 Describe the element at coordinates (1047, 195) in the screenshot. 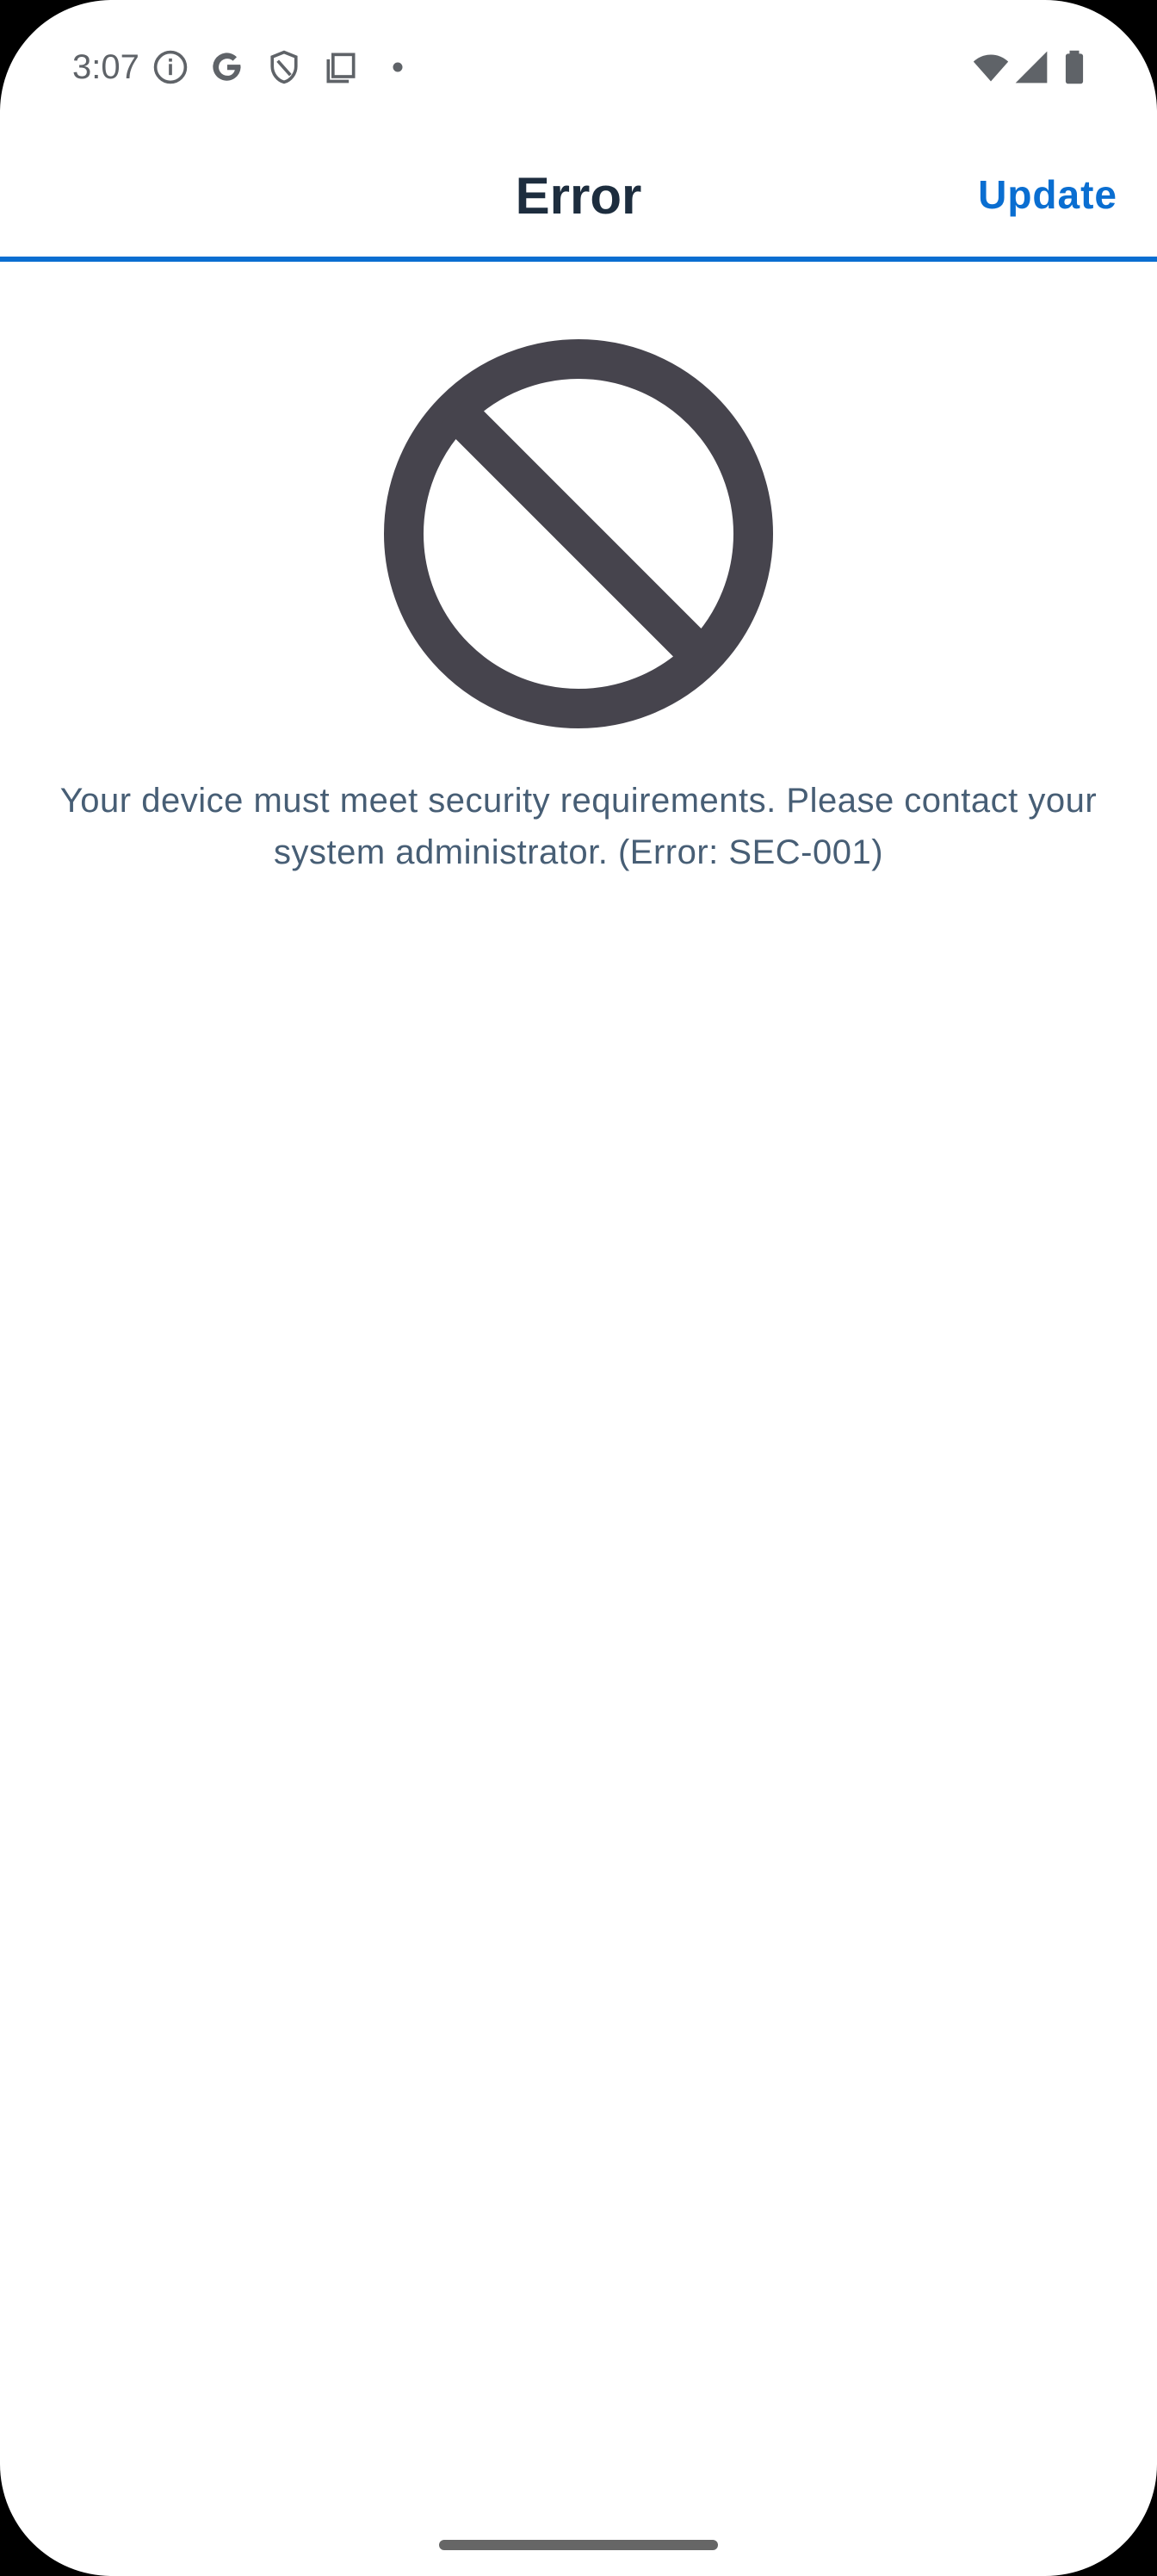

I see `update-button: Update` at that location.